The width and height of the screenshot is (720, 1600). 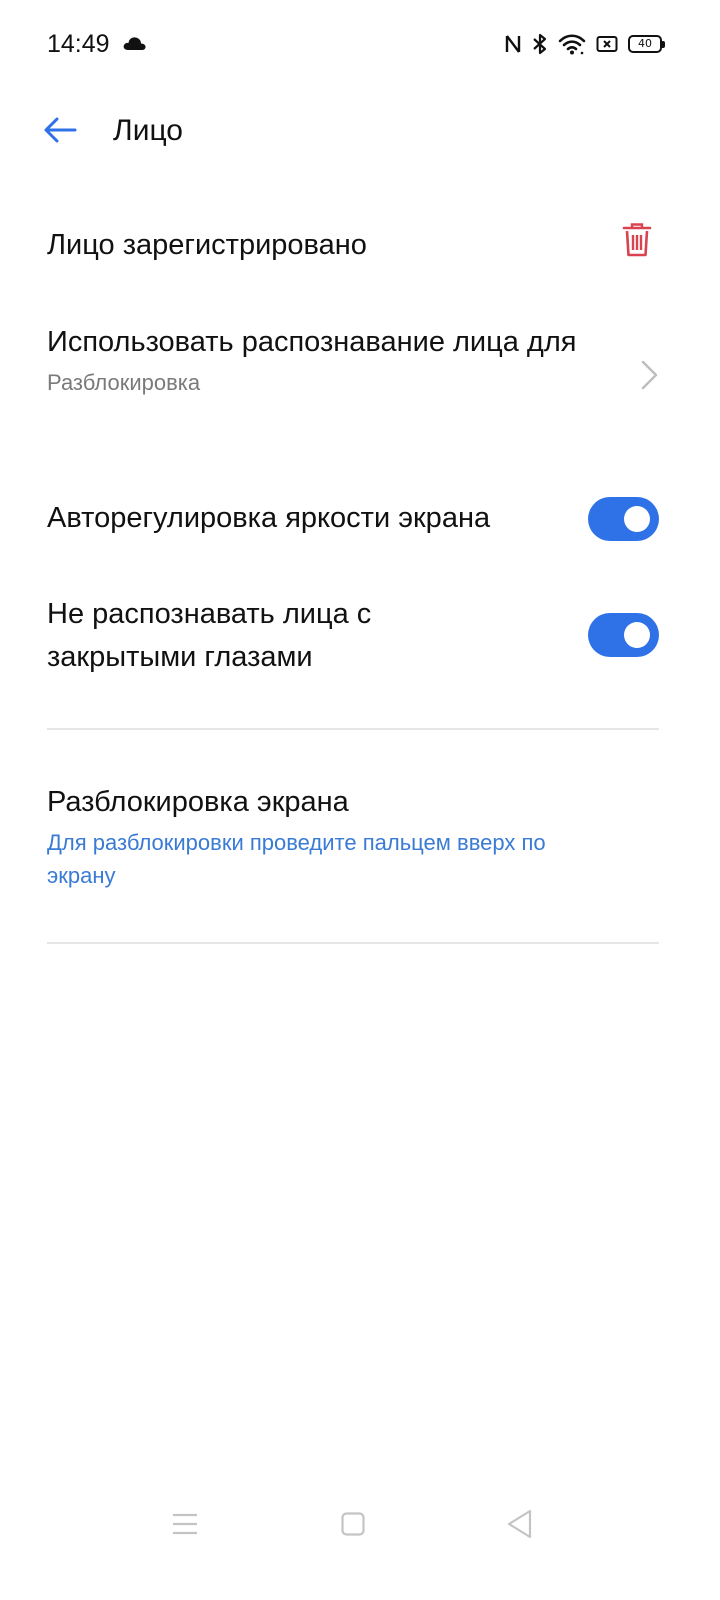 I want to click on delete-face-button, so click(x=637, y=242).